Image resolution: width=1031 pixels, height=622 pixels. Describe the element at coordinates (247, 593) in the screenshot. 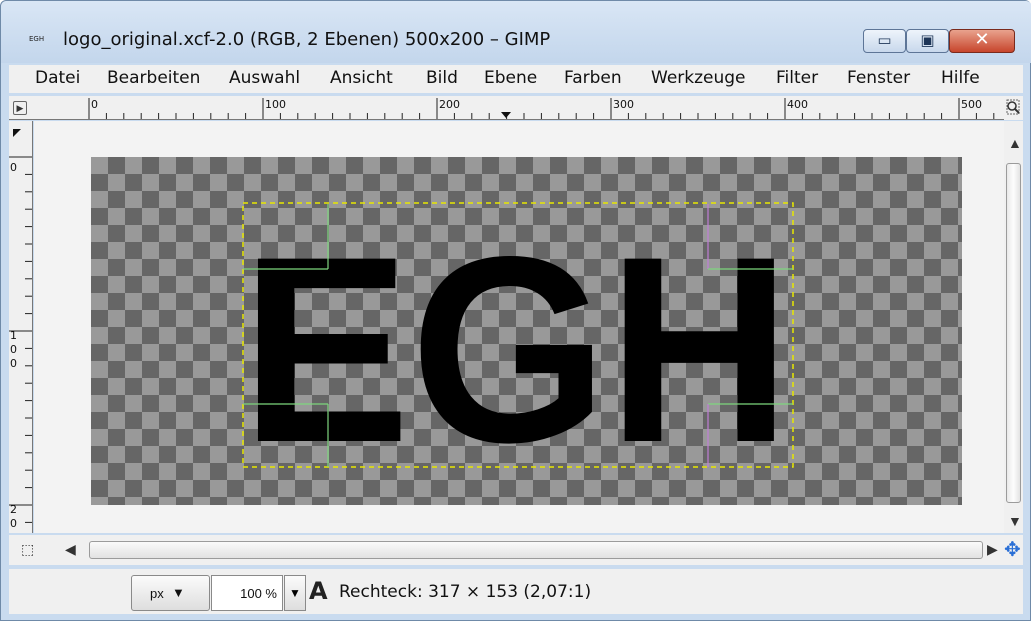

I see `zoom-field: 100 %` at that location.